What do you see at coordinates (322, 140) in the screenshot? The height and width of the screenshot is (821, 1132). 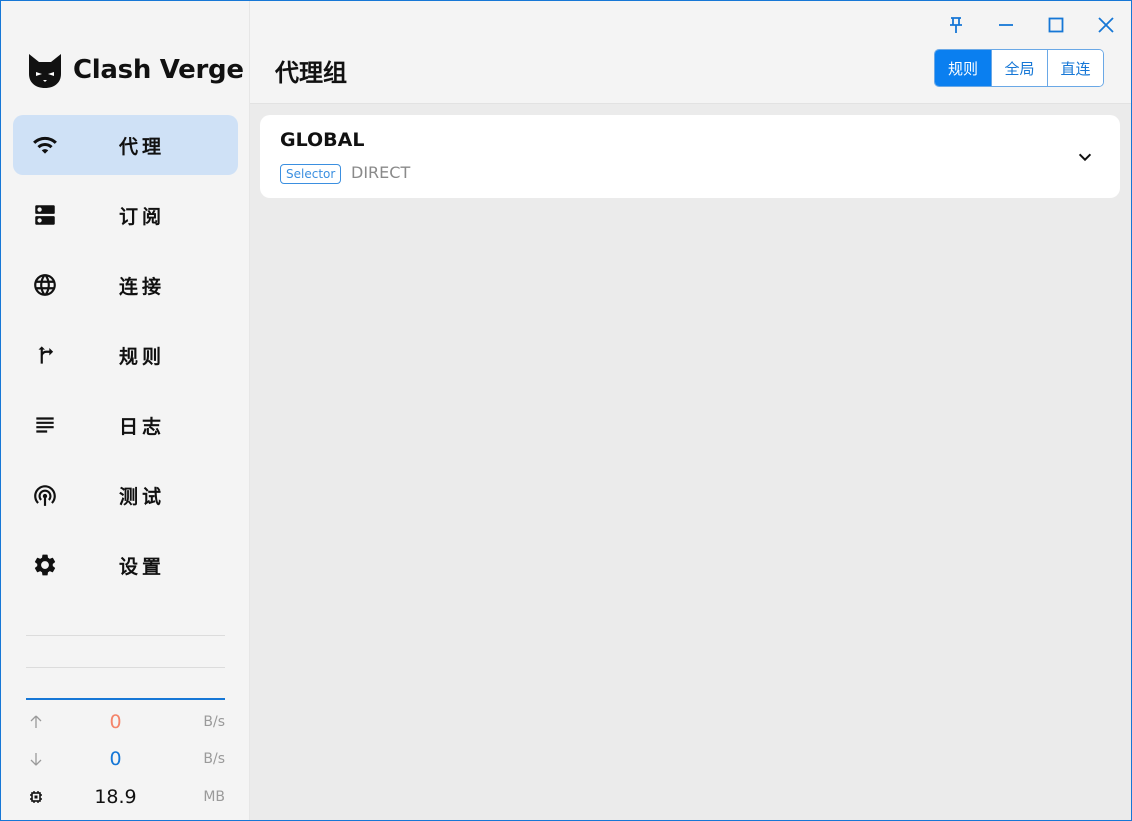 I see `proxy-group-name: GLOBAL` at bounding box center [322, 140].